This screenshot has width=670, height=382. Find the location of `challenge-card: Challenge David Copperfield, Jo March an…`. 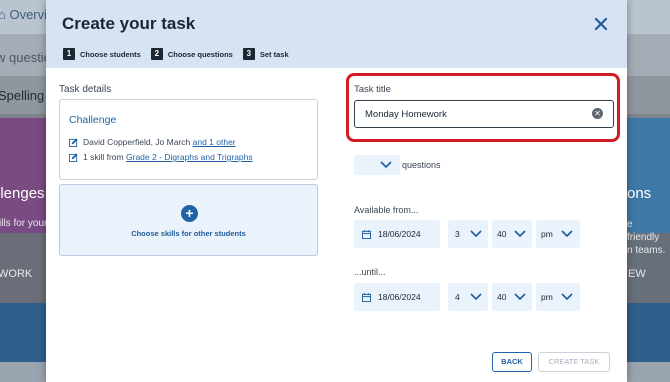

challenge-card: Challenge David Copperfield, Jo March an… is located at coordinates (188, 139).